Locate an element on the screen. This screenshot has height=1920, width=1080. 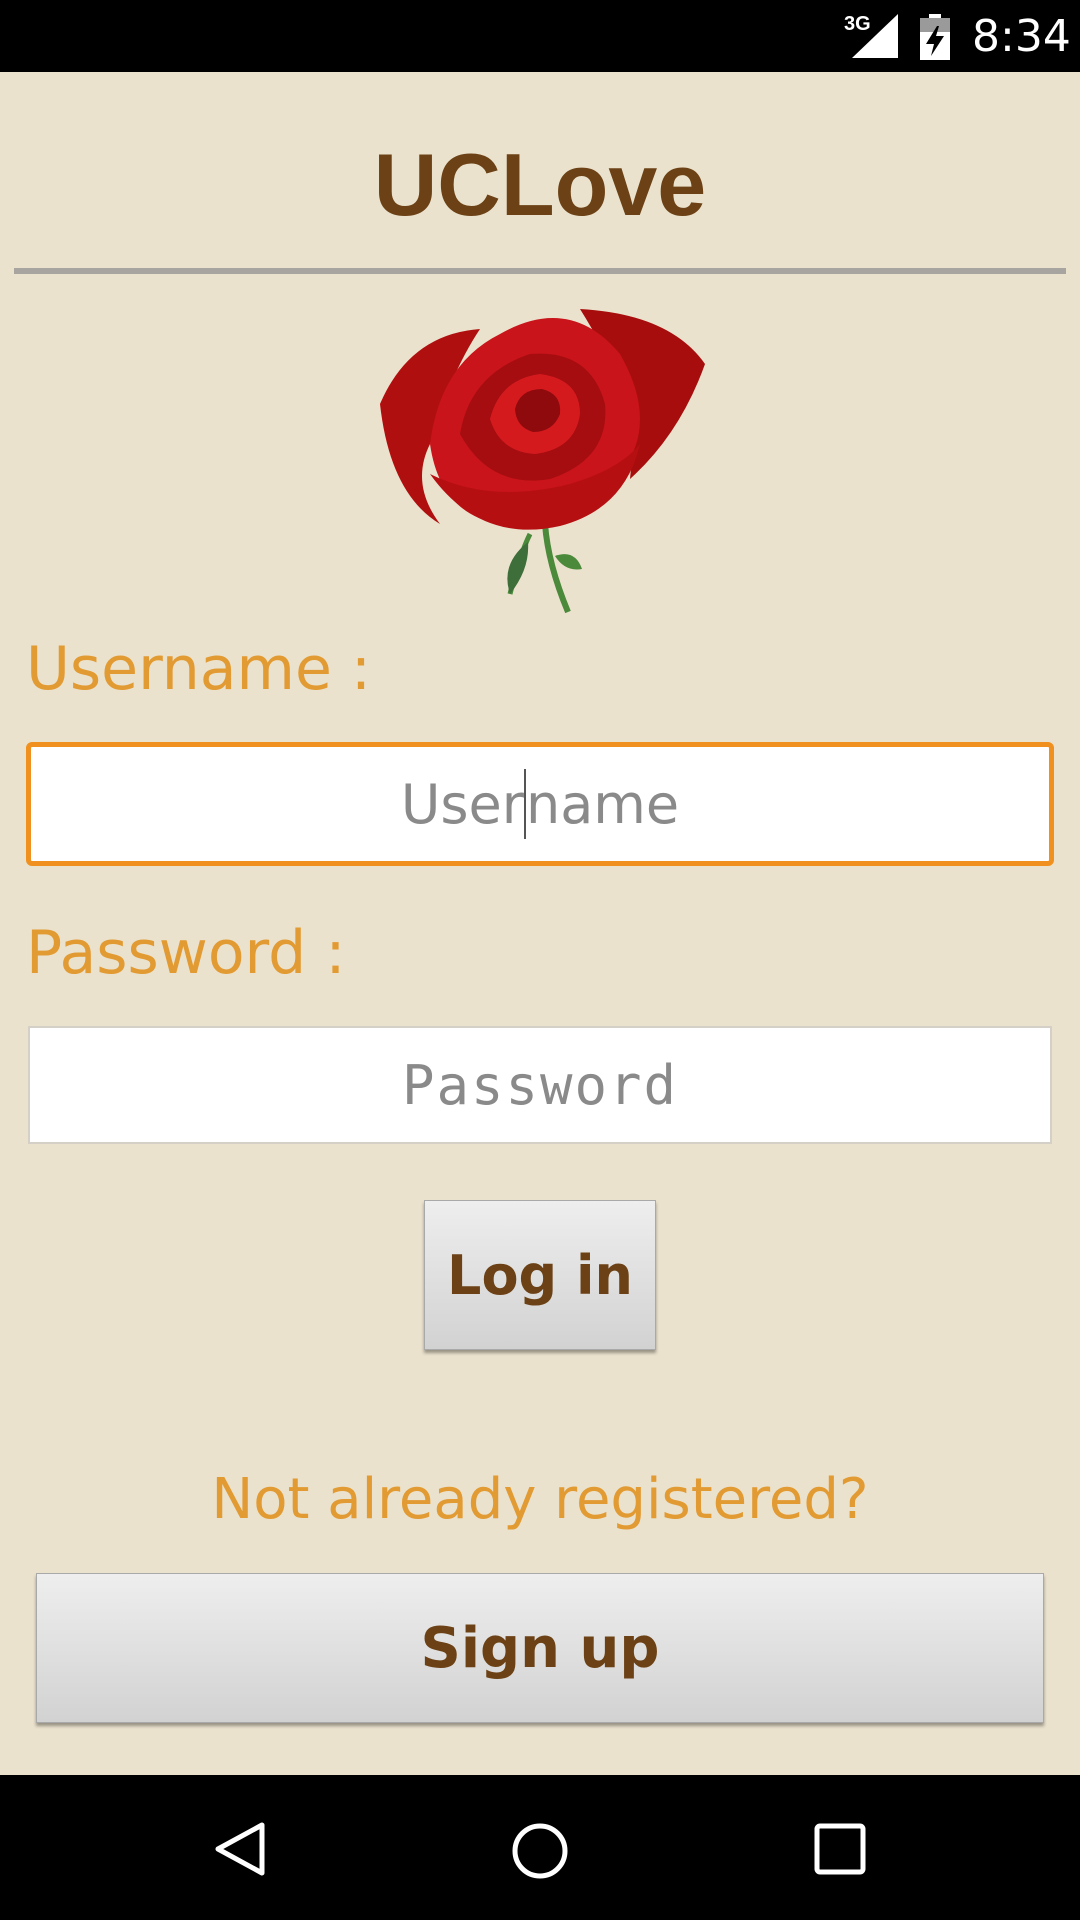
username-input: User name is located at coordinates (540, 804).